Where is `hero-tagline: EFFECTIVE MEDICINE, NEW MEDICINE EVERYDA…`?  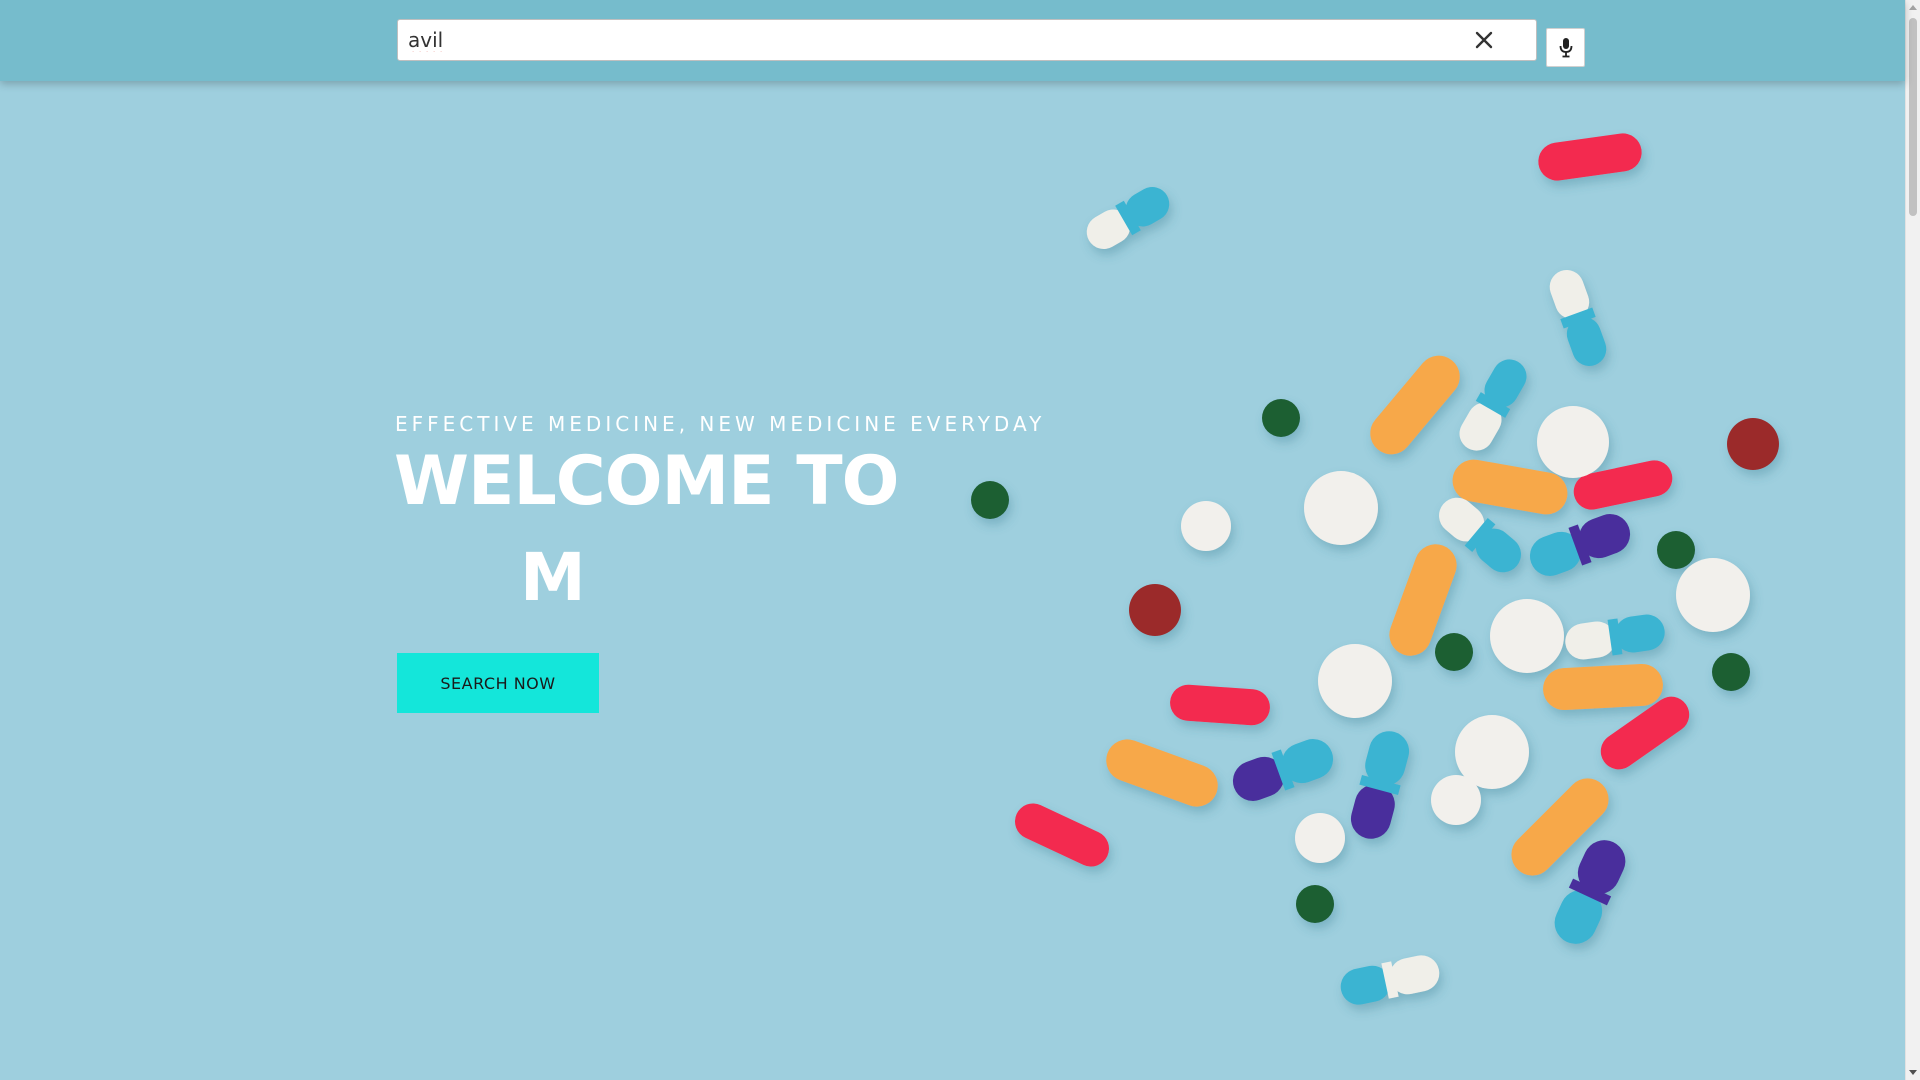 hero-tagline: EFFECTIVE MEDICINE, NEW MEDICINE EVERYDA… is located at coordinates (720, 424).